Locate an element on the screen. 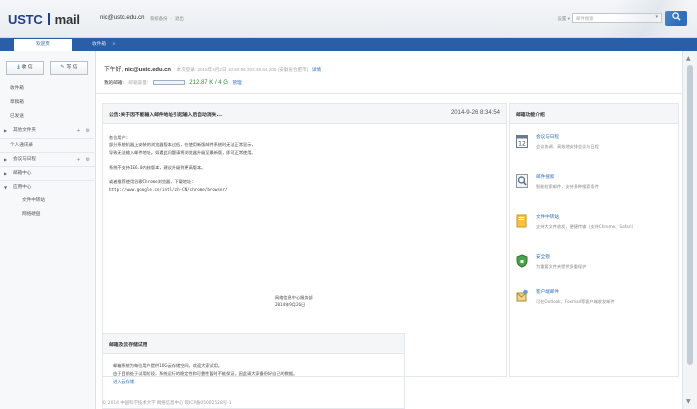 The height and width of the screenshot is (409, 697). vertical-scrollbar: ▲ ▼ is located at coordinates (689, 230).